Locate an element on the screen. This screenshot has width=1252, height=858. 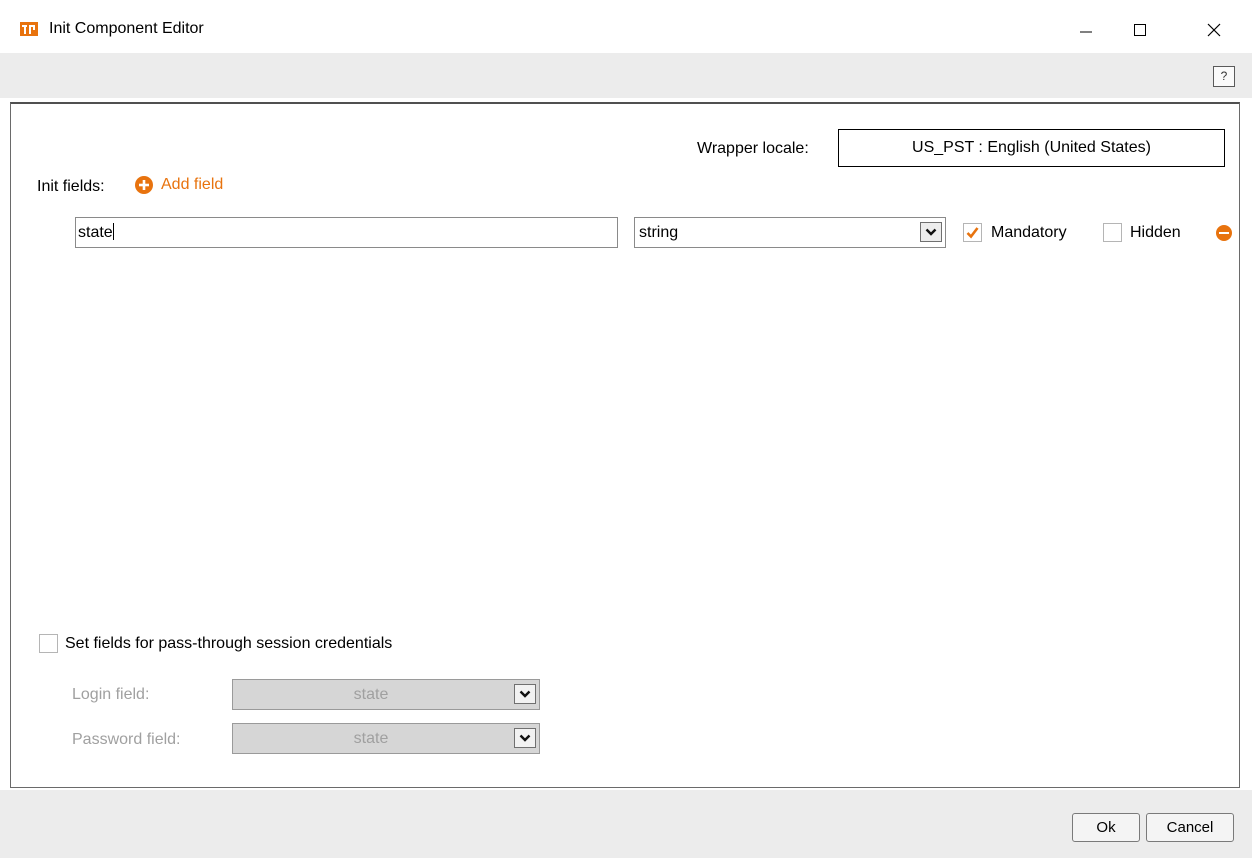
login-field-label: Login field: is located at coordinates (111, 694).